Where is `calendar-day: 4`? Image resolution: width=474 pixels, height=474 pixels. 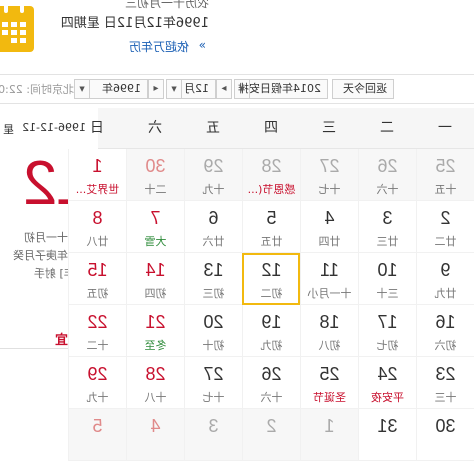
calendar-day: 4 is located at coordinates (155, 435).